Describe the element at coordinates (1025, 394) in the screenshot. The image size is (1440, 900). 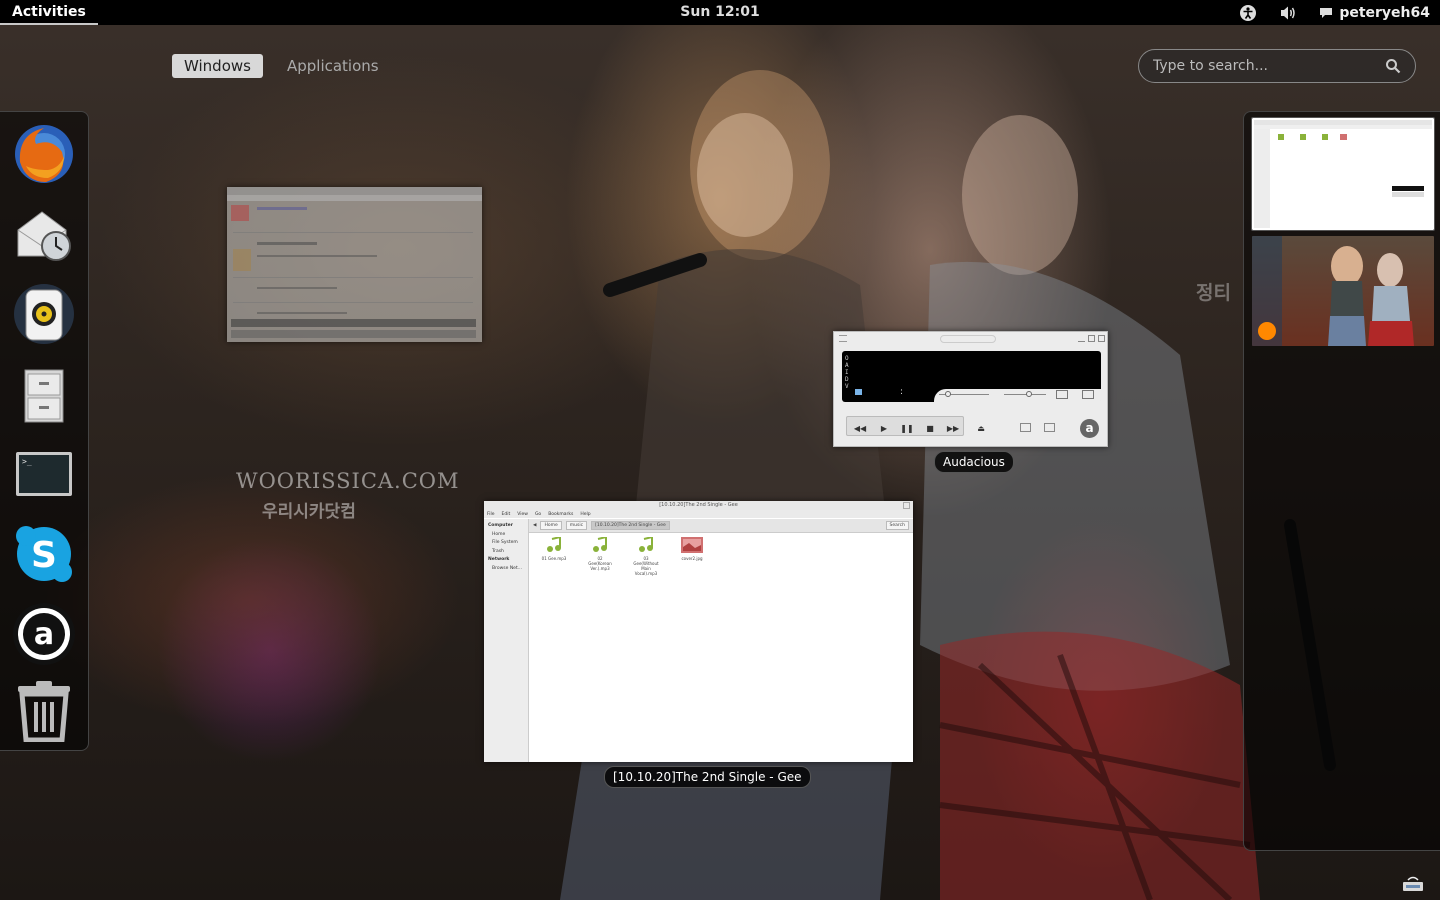
I see `balance-slider` at that location.